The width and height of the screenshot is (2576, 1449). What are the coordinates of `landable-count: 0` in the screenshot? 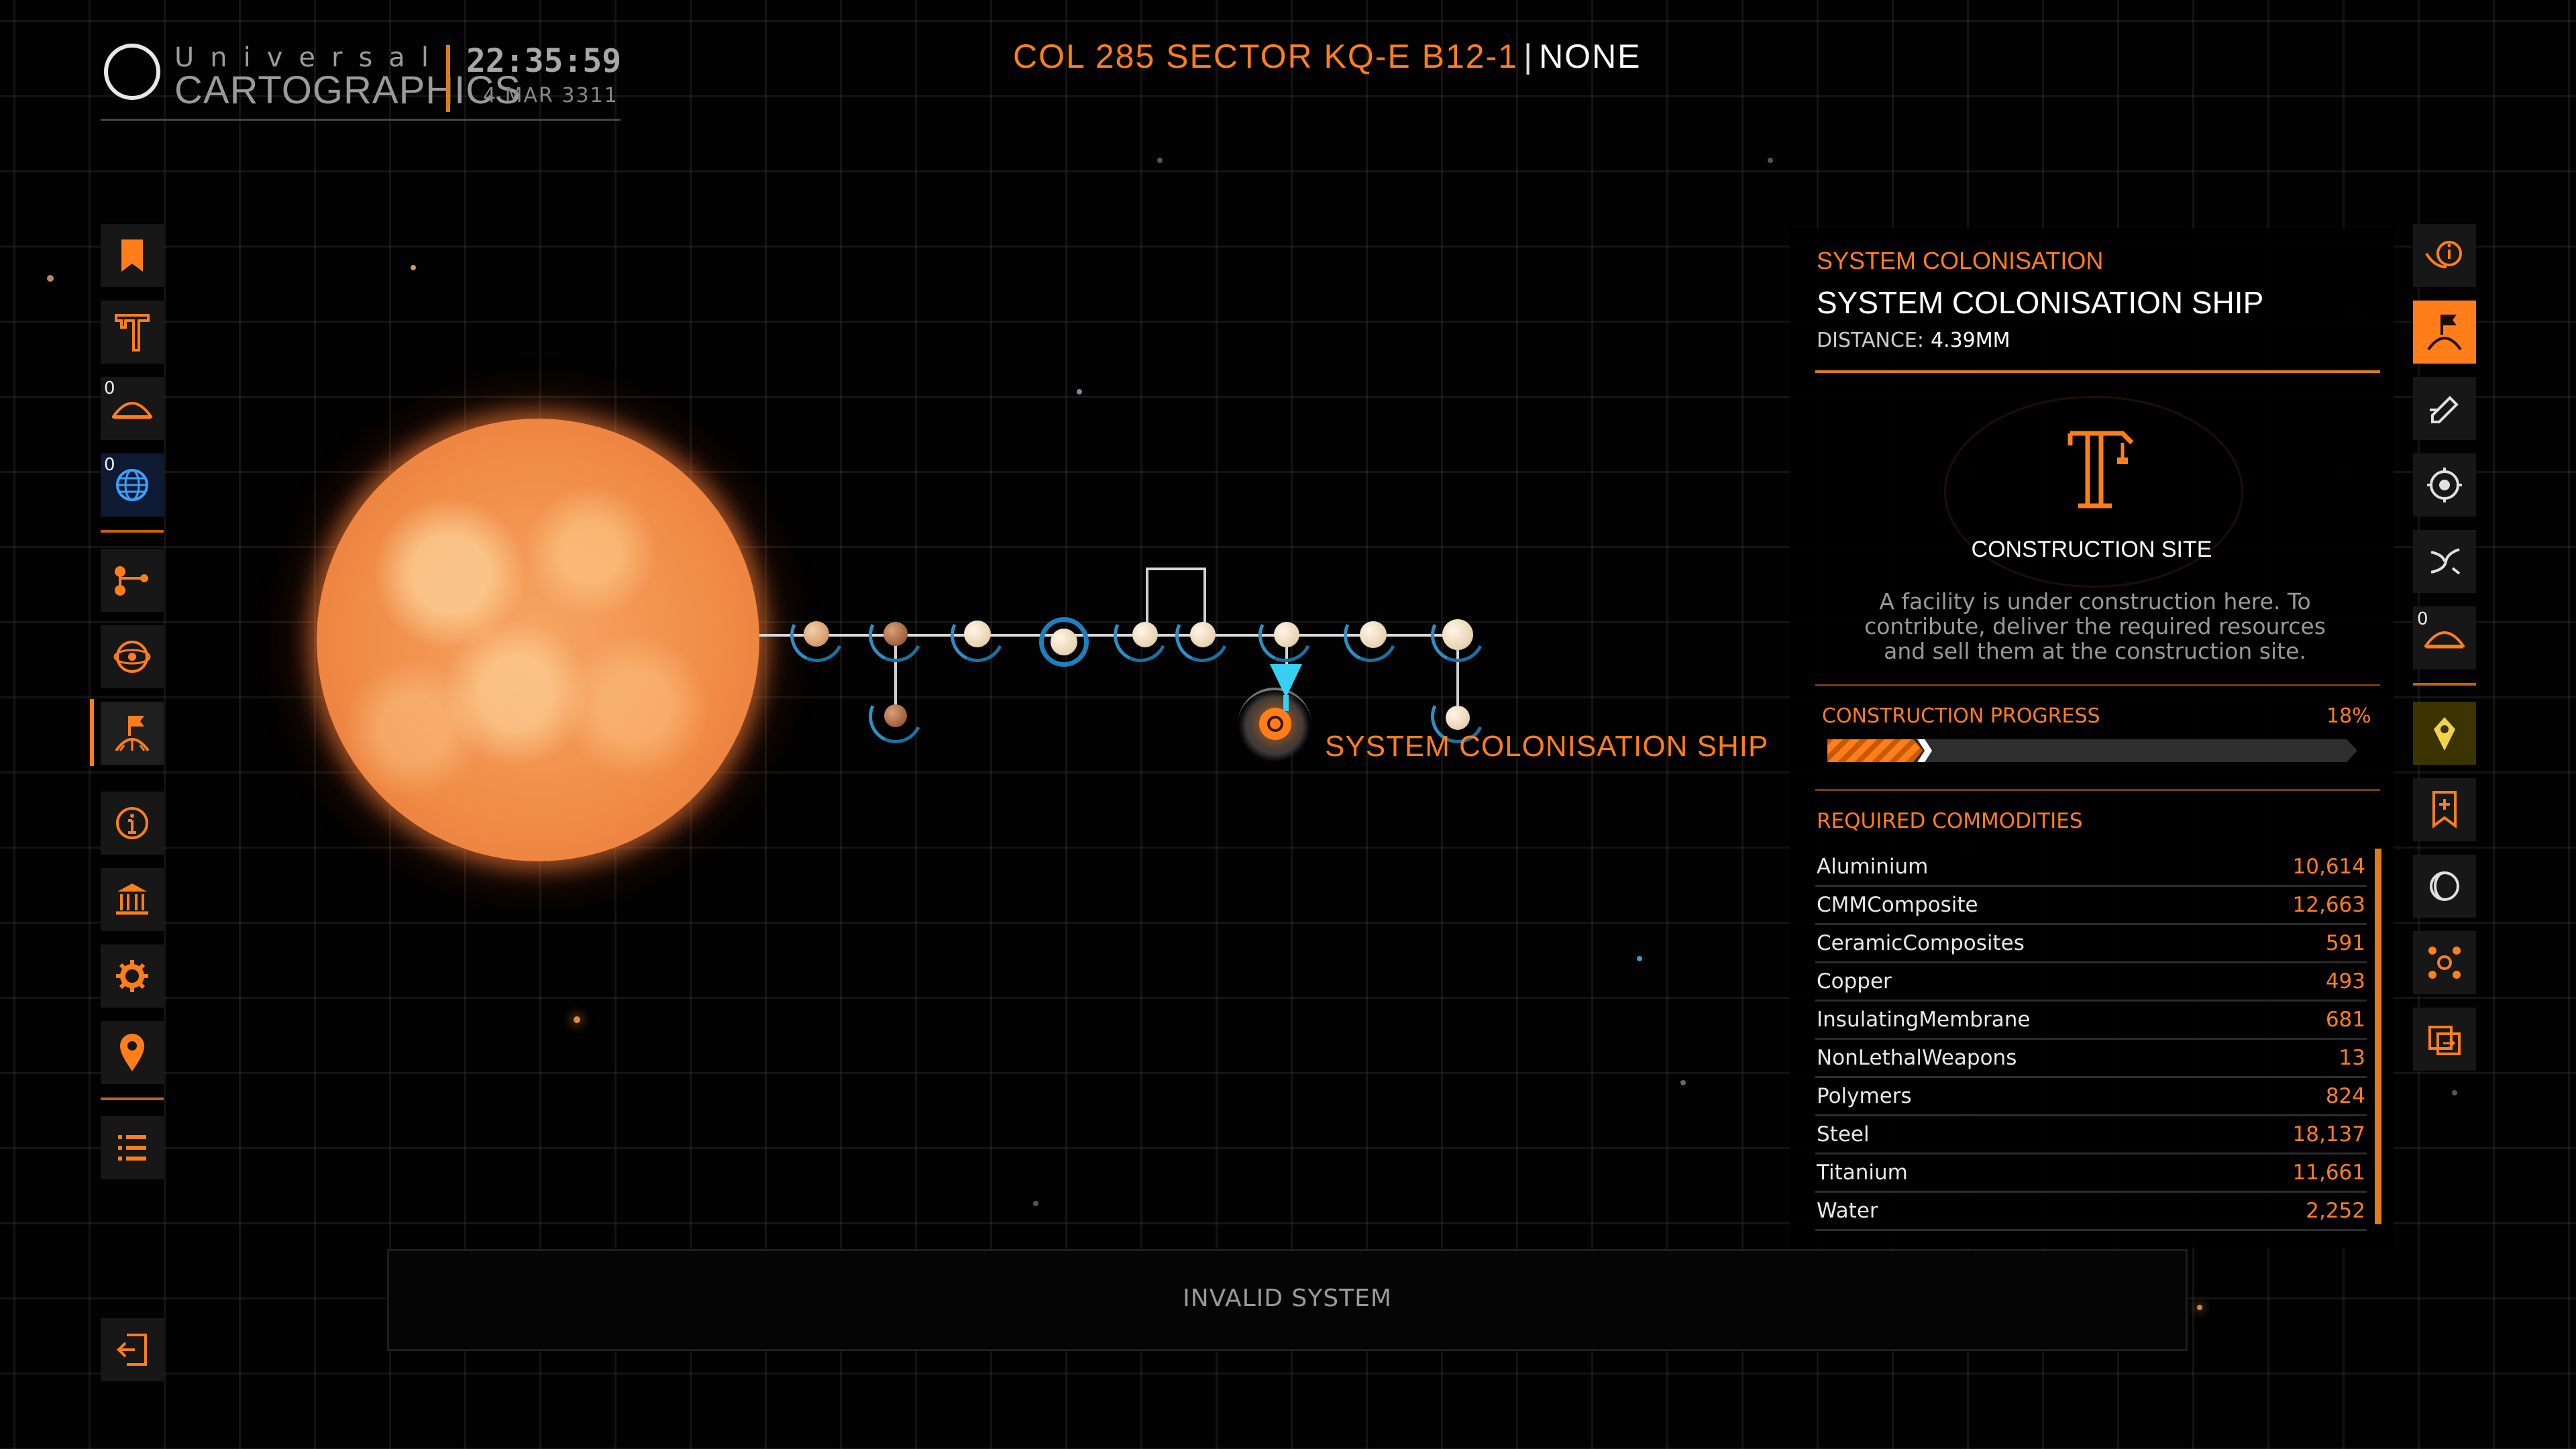 It's located at (2422, 619).